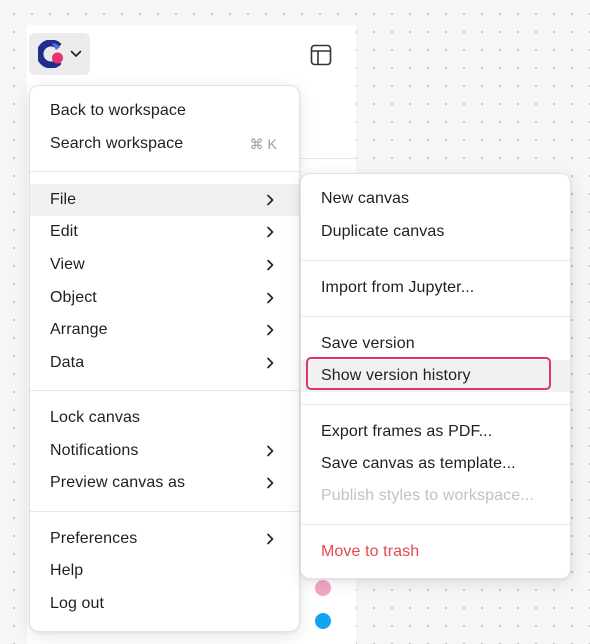 The image size is (590, 644). What do you see at coordinates (67, 264) in the screenshot?
I see `menu-item-label: View` at bounding box center [67, 264].